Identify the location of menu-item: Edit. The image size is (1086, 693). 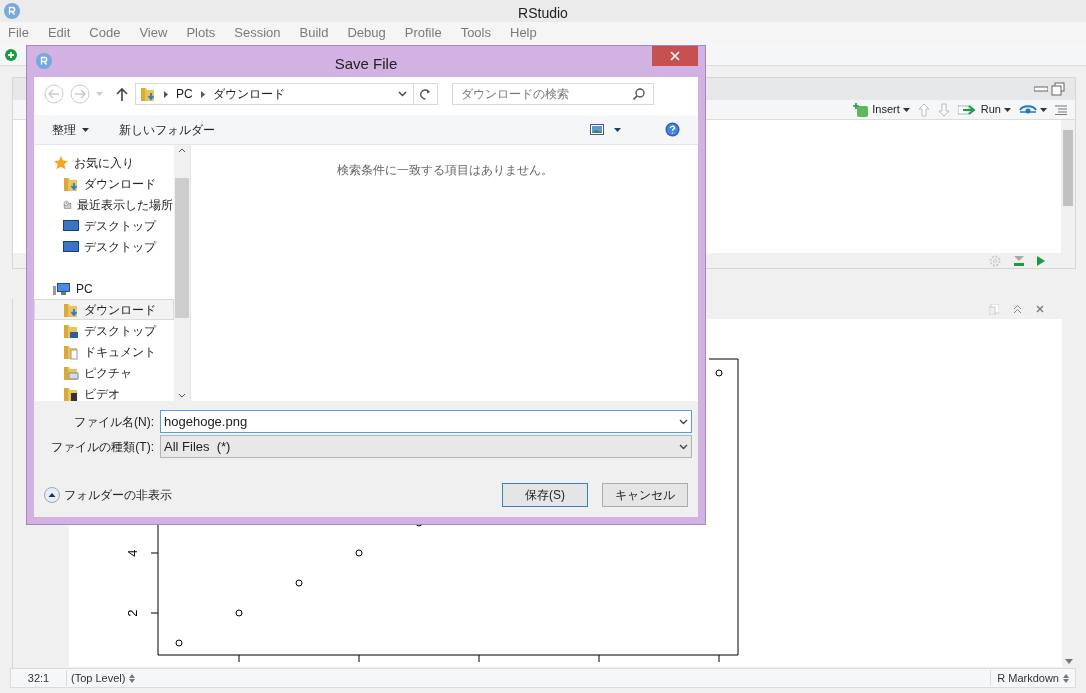
(59, 33).